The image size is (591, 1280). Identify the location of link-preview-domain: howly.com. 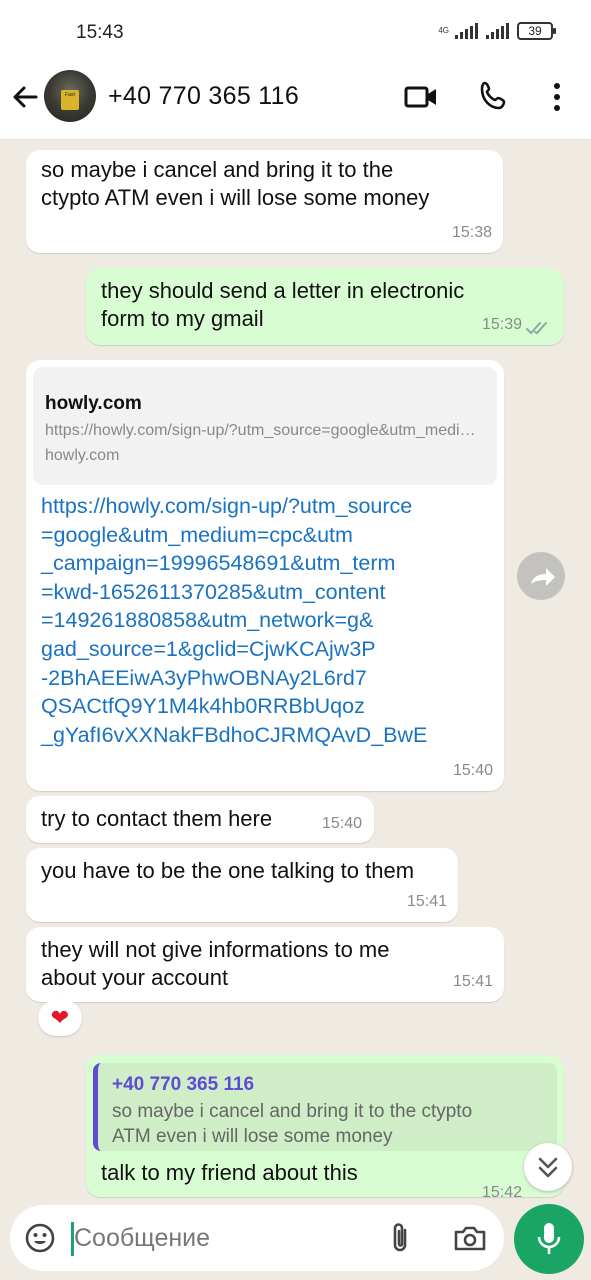
(82, 455).